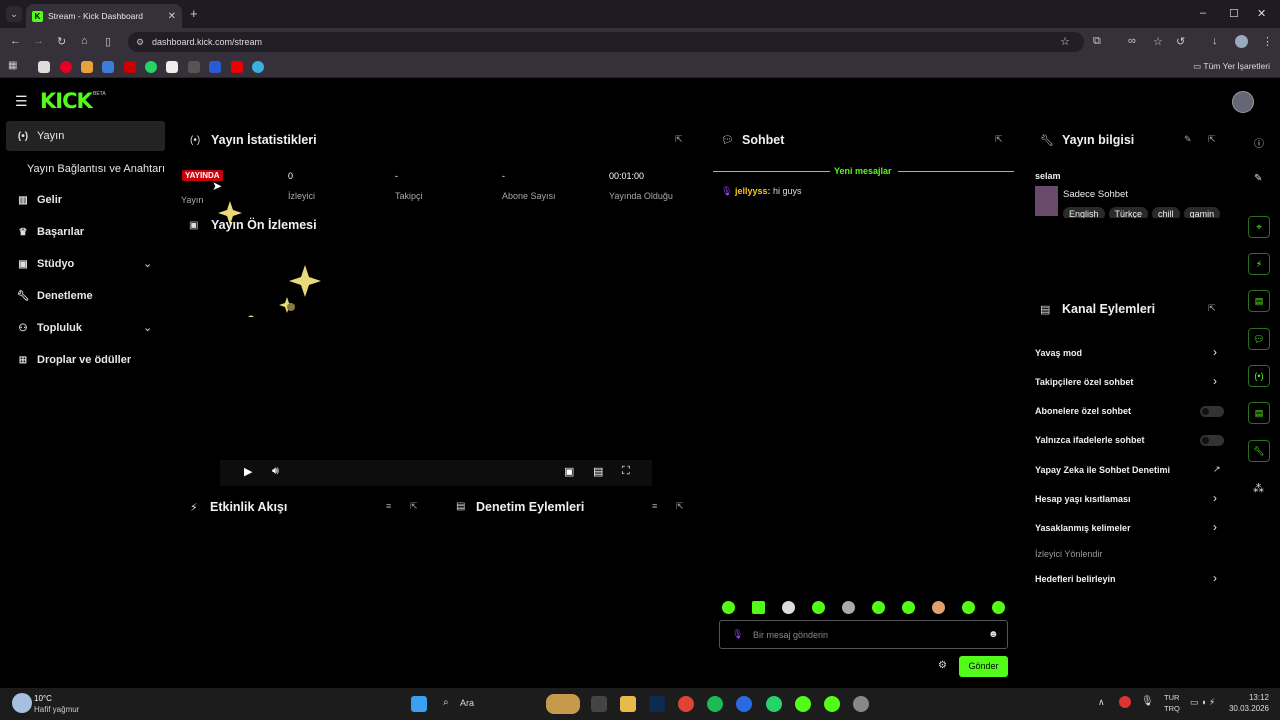 This screenshot has height=720, width=1280. I want to click on apps-grid-icon: ▦, so click(12, 65).